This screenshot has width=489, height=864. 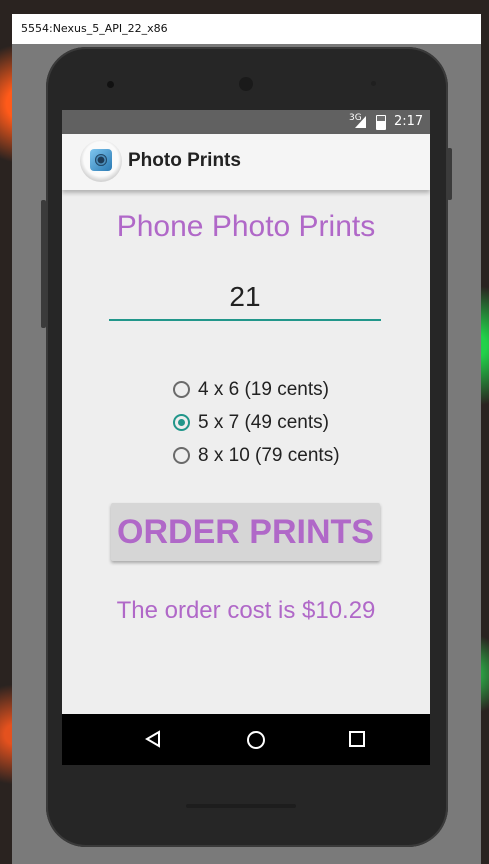 I want to click on back-triangle-icon, so click(x=152, y=739).